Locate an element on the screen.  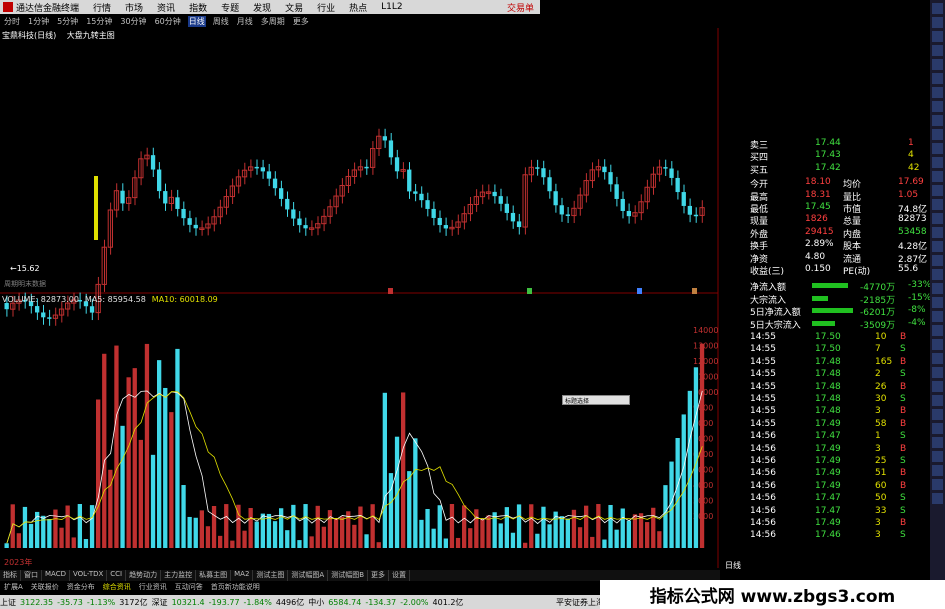
indicator-tab-1: 窗口 is located at coordinates (31, 575).